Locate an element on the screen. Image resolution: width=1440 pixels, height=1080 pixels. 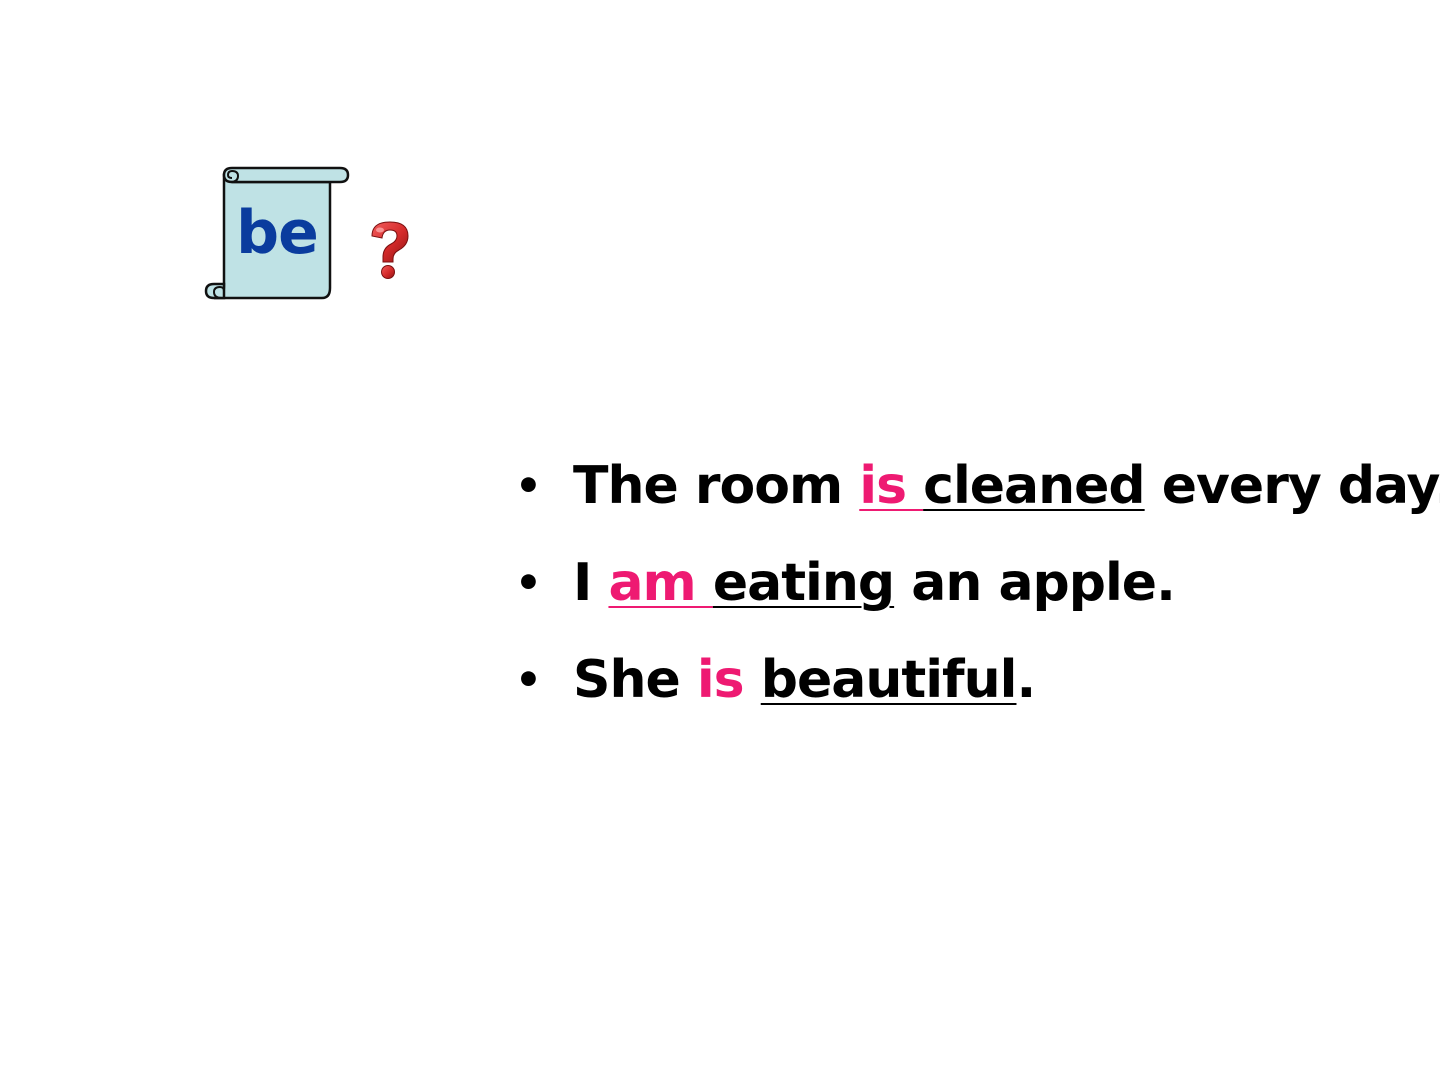
target-word: beautiful is located at coordinates (889, 680).